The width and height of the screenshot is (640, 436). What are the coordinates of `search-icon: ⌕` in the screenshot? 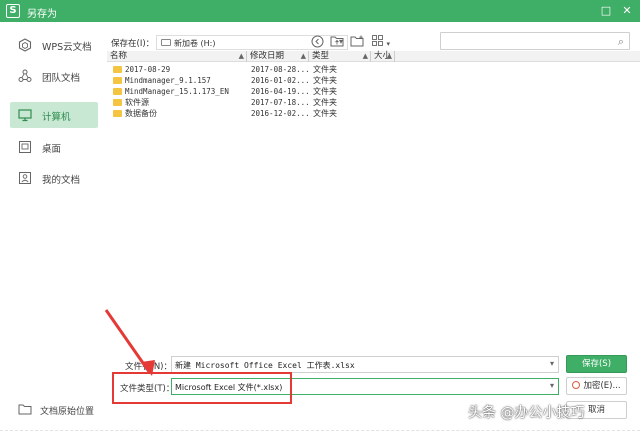 It's located at (620, 41).